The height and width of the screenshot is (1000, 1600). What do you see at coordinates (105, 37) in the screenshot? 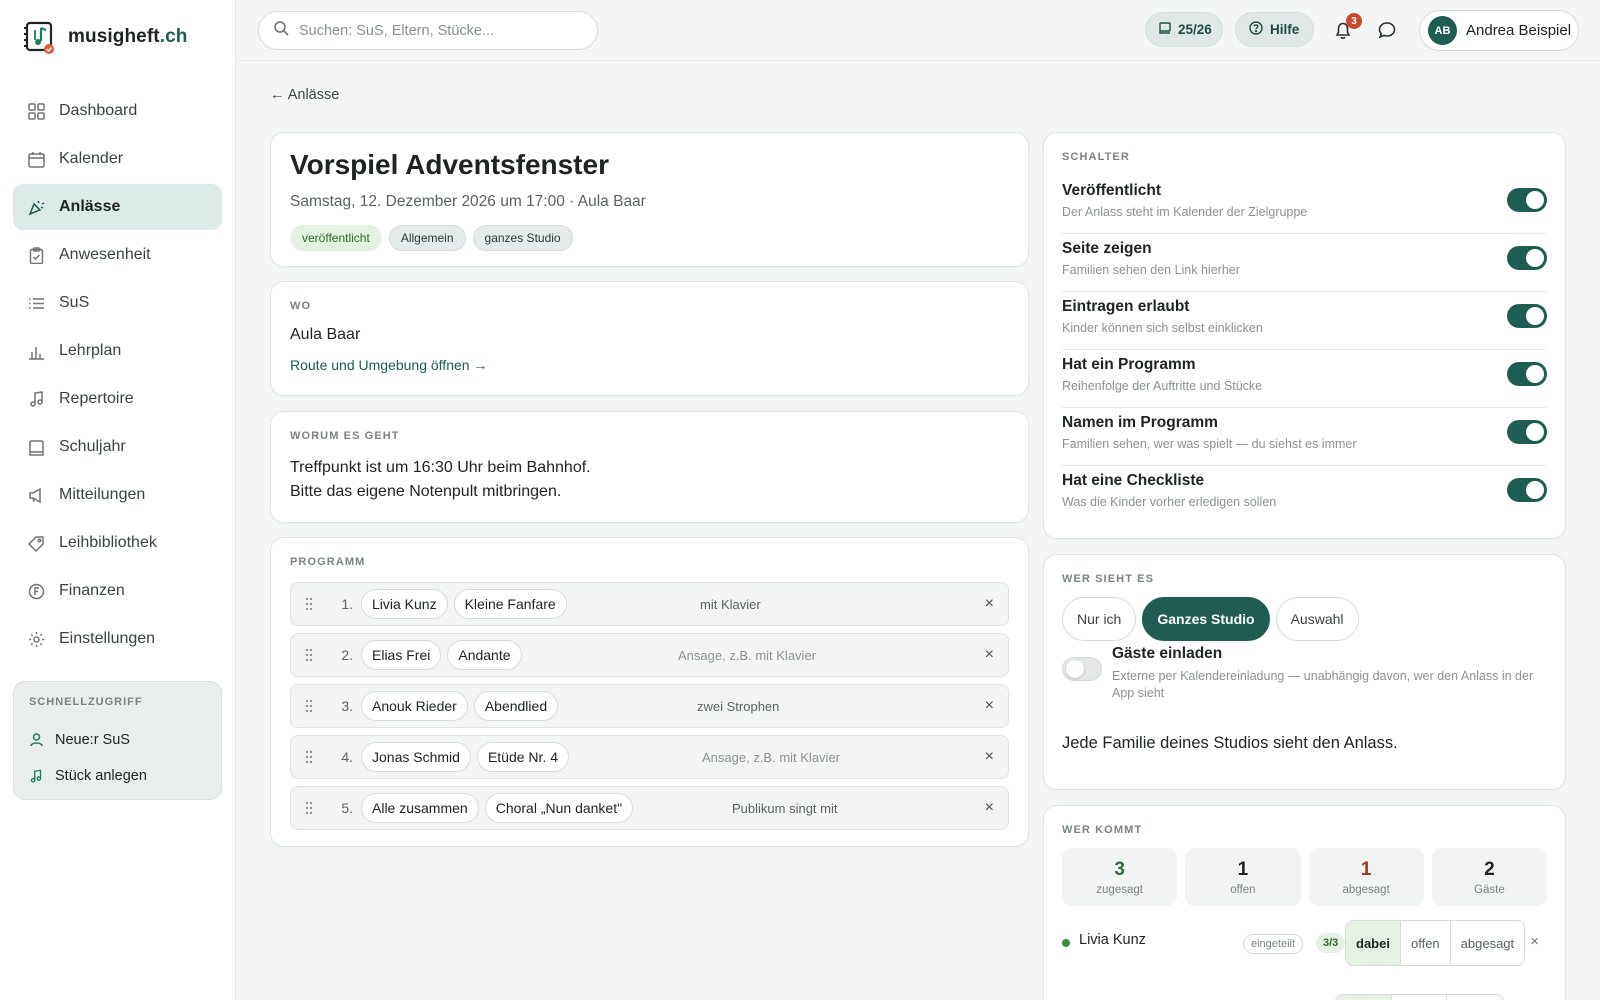
I see `brand: musigheft.ch` at bounding box center [105, 37].